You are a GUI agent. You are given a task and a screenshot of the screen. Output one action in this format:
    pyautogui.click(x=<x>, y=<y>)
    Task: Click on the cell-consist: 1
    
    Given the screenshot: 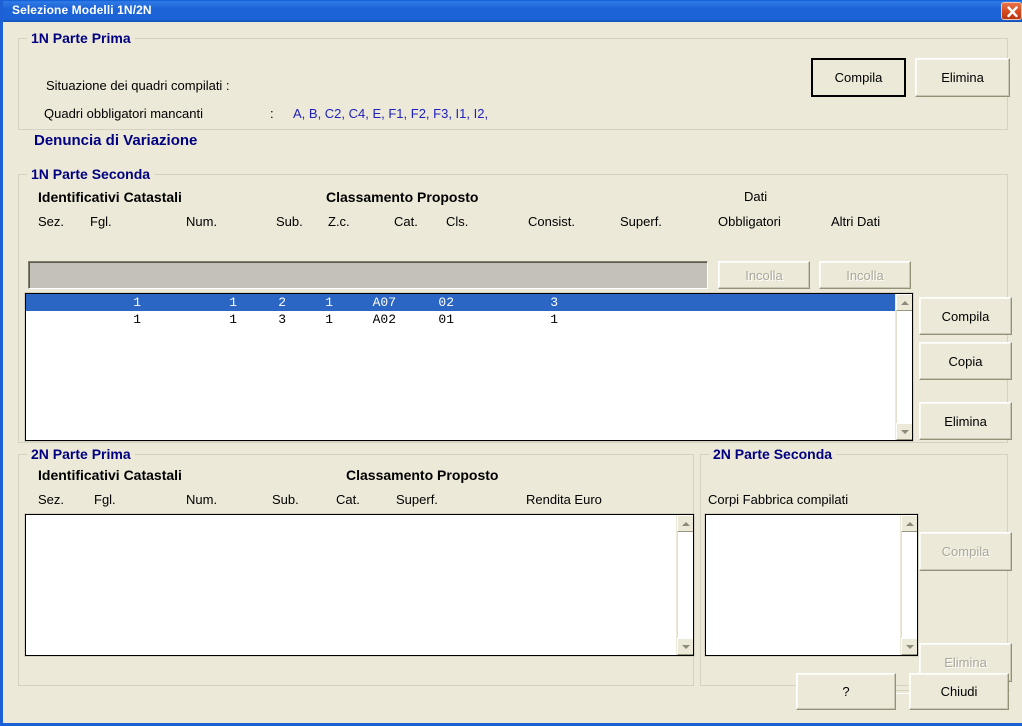 What is the action you would take?
    pyautogui.click(x=554, y=319)
    